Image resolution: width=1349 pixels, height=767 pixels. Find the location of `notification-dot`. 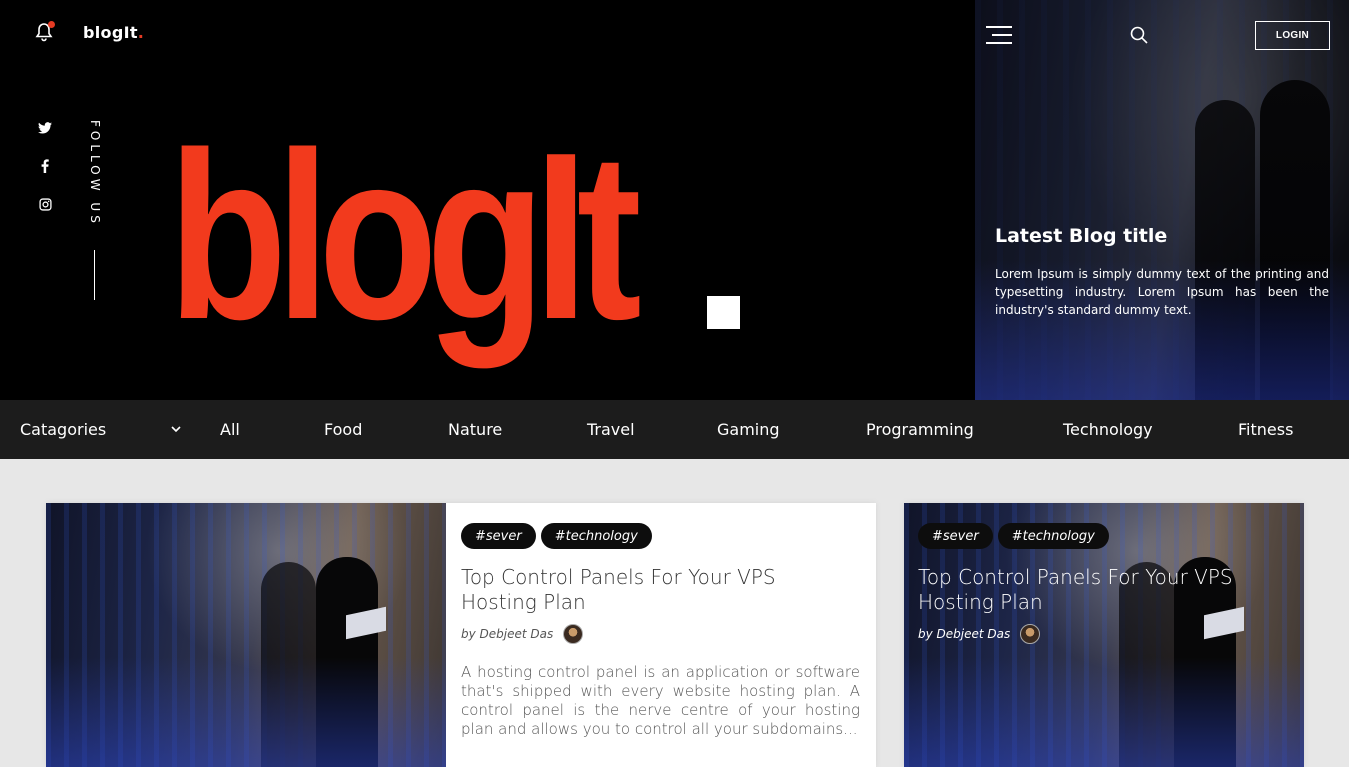

notification-dot is located at coordinates (51, 24).